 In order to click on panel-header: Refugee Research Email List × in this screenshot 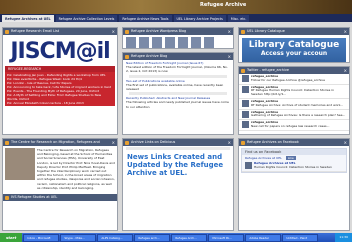, I will do `click(60, 31)`.